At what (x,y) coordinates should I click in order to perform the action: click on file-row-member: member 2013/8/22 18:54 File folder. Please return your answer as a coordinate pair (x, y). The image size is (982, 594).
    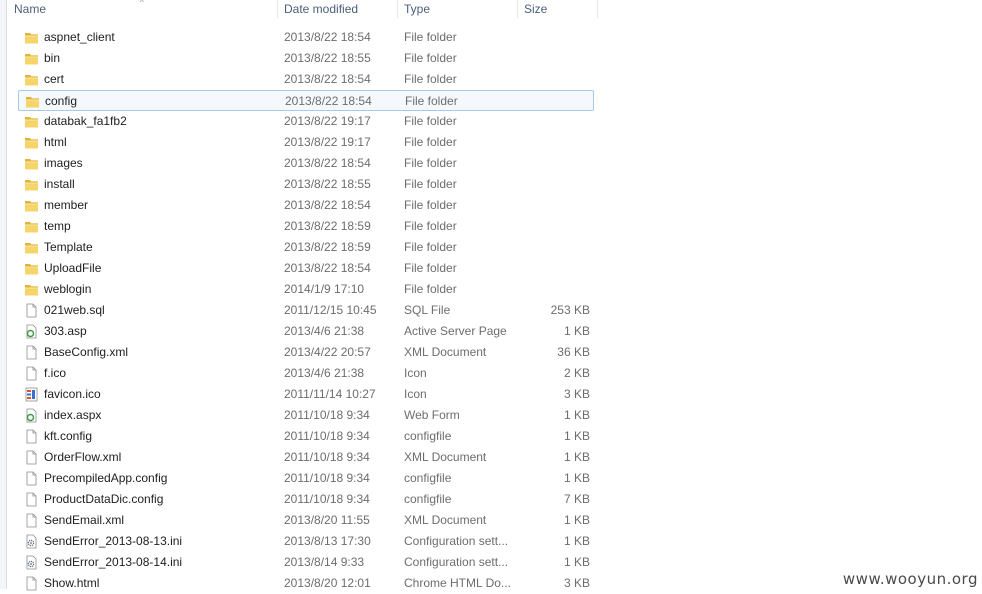
    Looking at the image, I should click on (306, 205).